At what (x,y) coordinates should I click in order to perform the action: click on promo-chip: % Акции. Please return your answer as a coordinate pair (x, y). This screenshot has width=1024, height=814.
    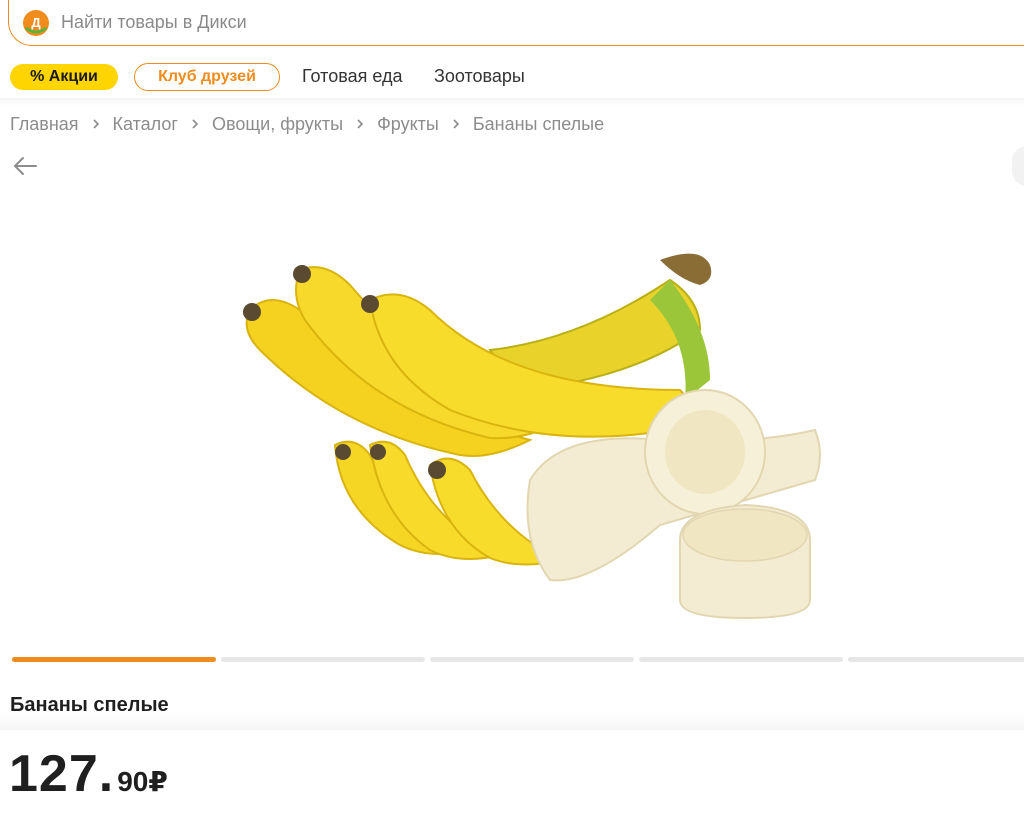
    Looking at the image, I should click on (64, 77).